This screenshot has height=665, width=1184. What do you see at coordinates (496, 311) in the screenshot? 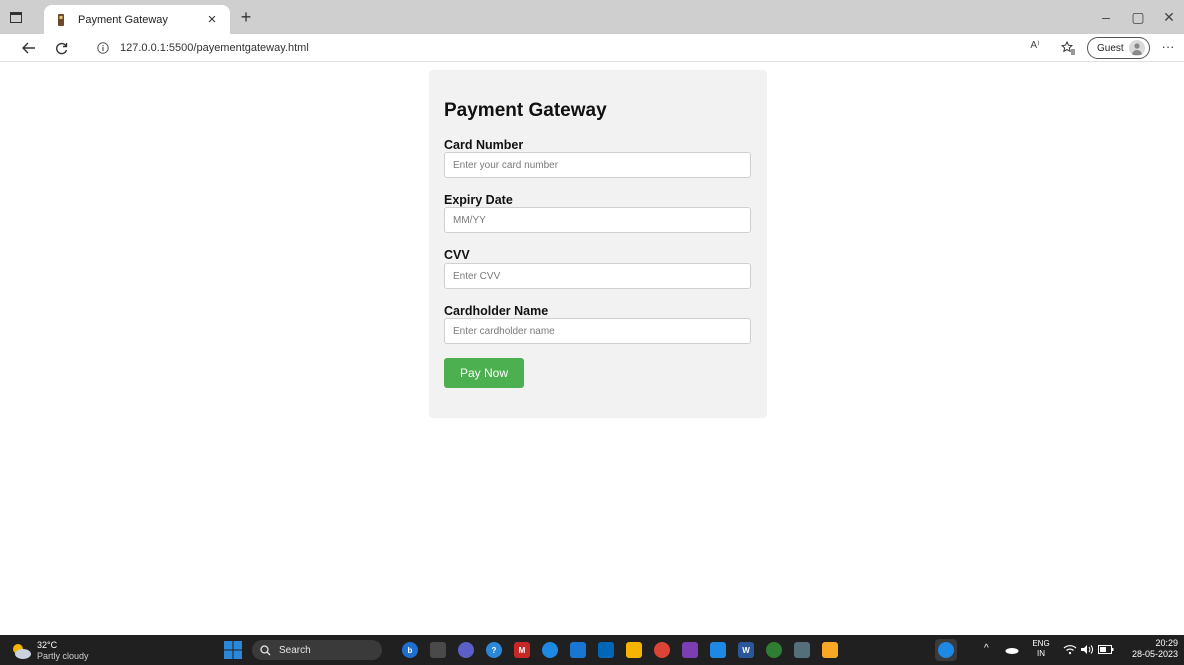
I see `cardholder-name-label: Cardholder Name` at bounding box center [496, 311].